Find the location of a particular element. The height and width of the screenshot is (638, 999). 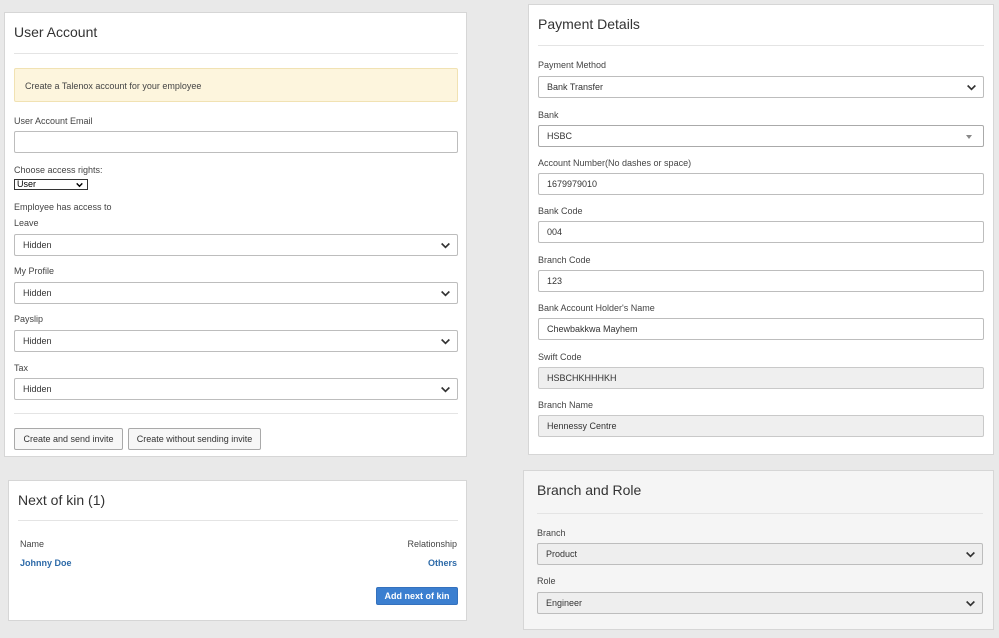

email-label: User Account Email is located at coordinates (53, 121).